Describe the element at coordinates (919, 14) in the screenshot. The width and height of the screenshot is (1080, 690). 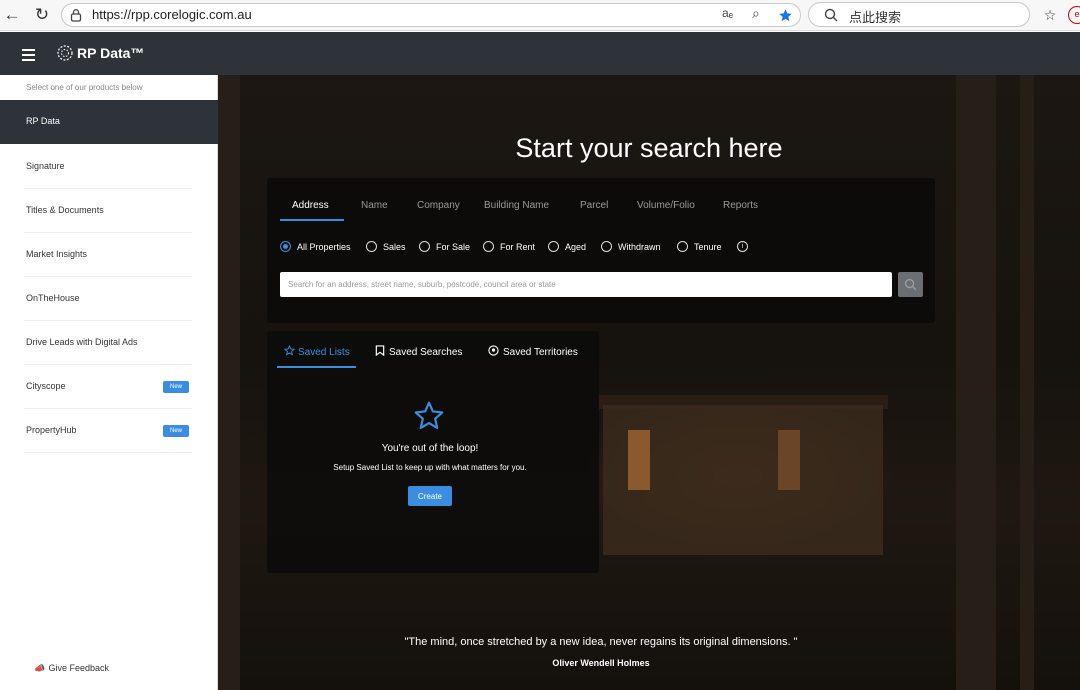
I see `browser-search-box: 点此搜索` at that location.